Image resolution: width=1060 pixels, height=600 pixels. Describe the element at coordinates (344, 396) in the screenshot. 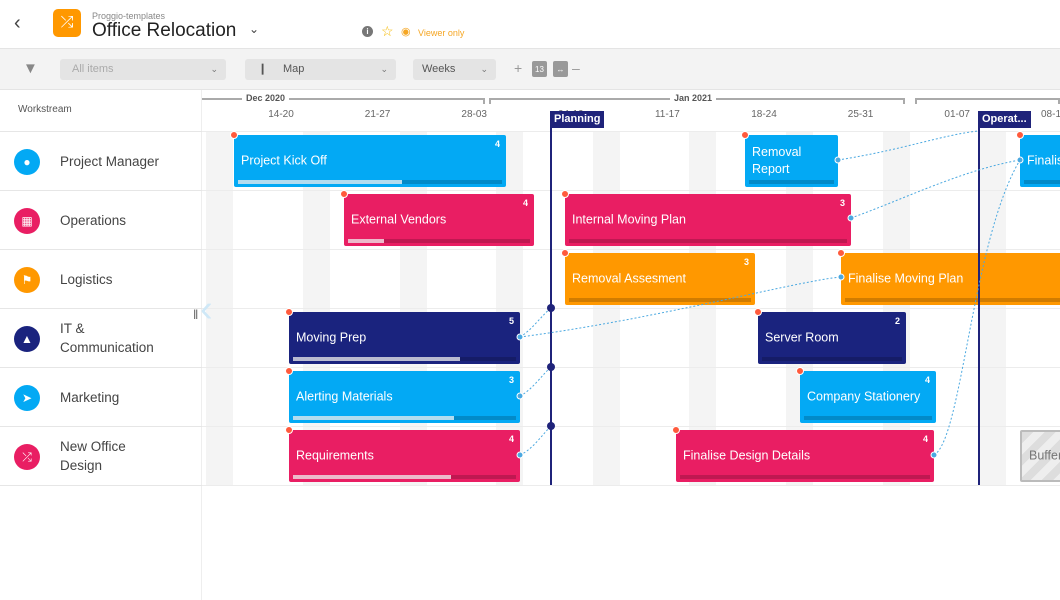

I see `task-label: Alerting Materials` at that location.